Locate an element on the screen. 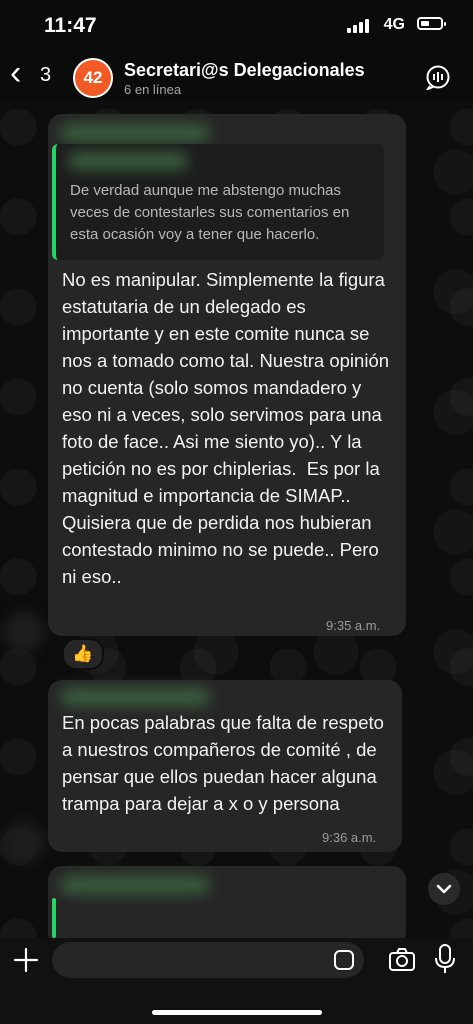 The image size is (473, 1024). mic-icon is located at coordinates (445, 959).